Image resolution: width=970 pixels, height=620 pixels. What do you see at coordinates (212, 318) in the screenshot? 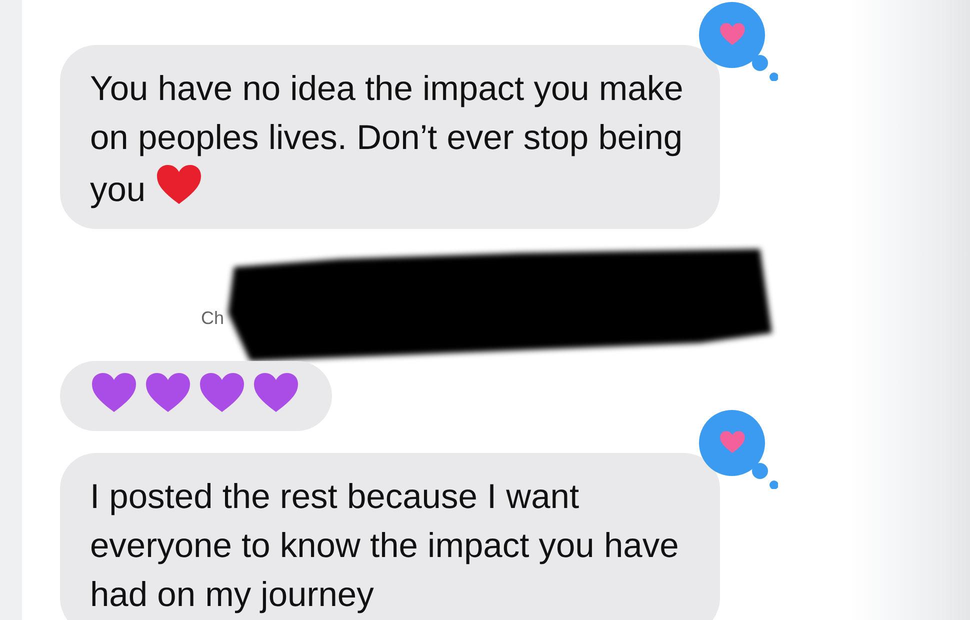
I see `caption-text: Ch` at bounding box center [212, 318].